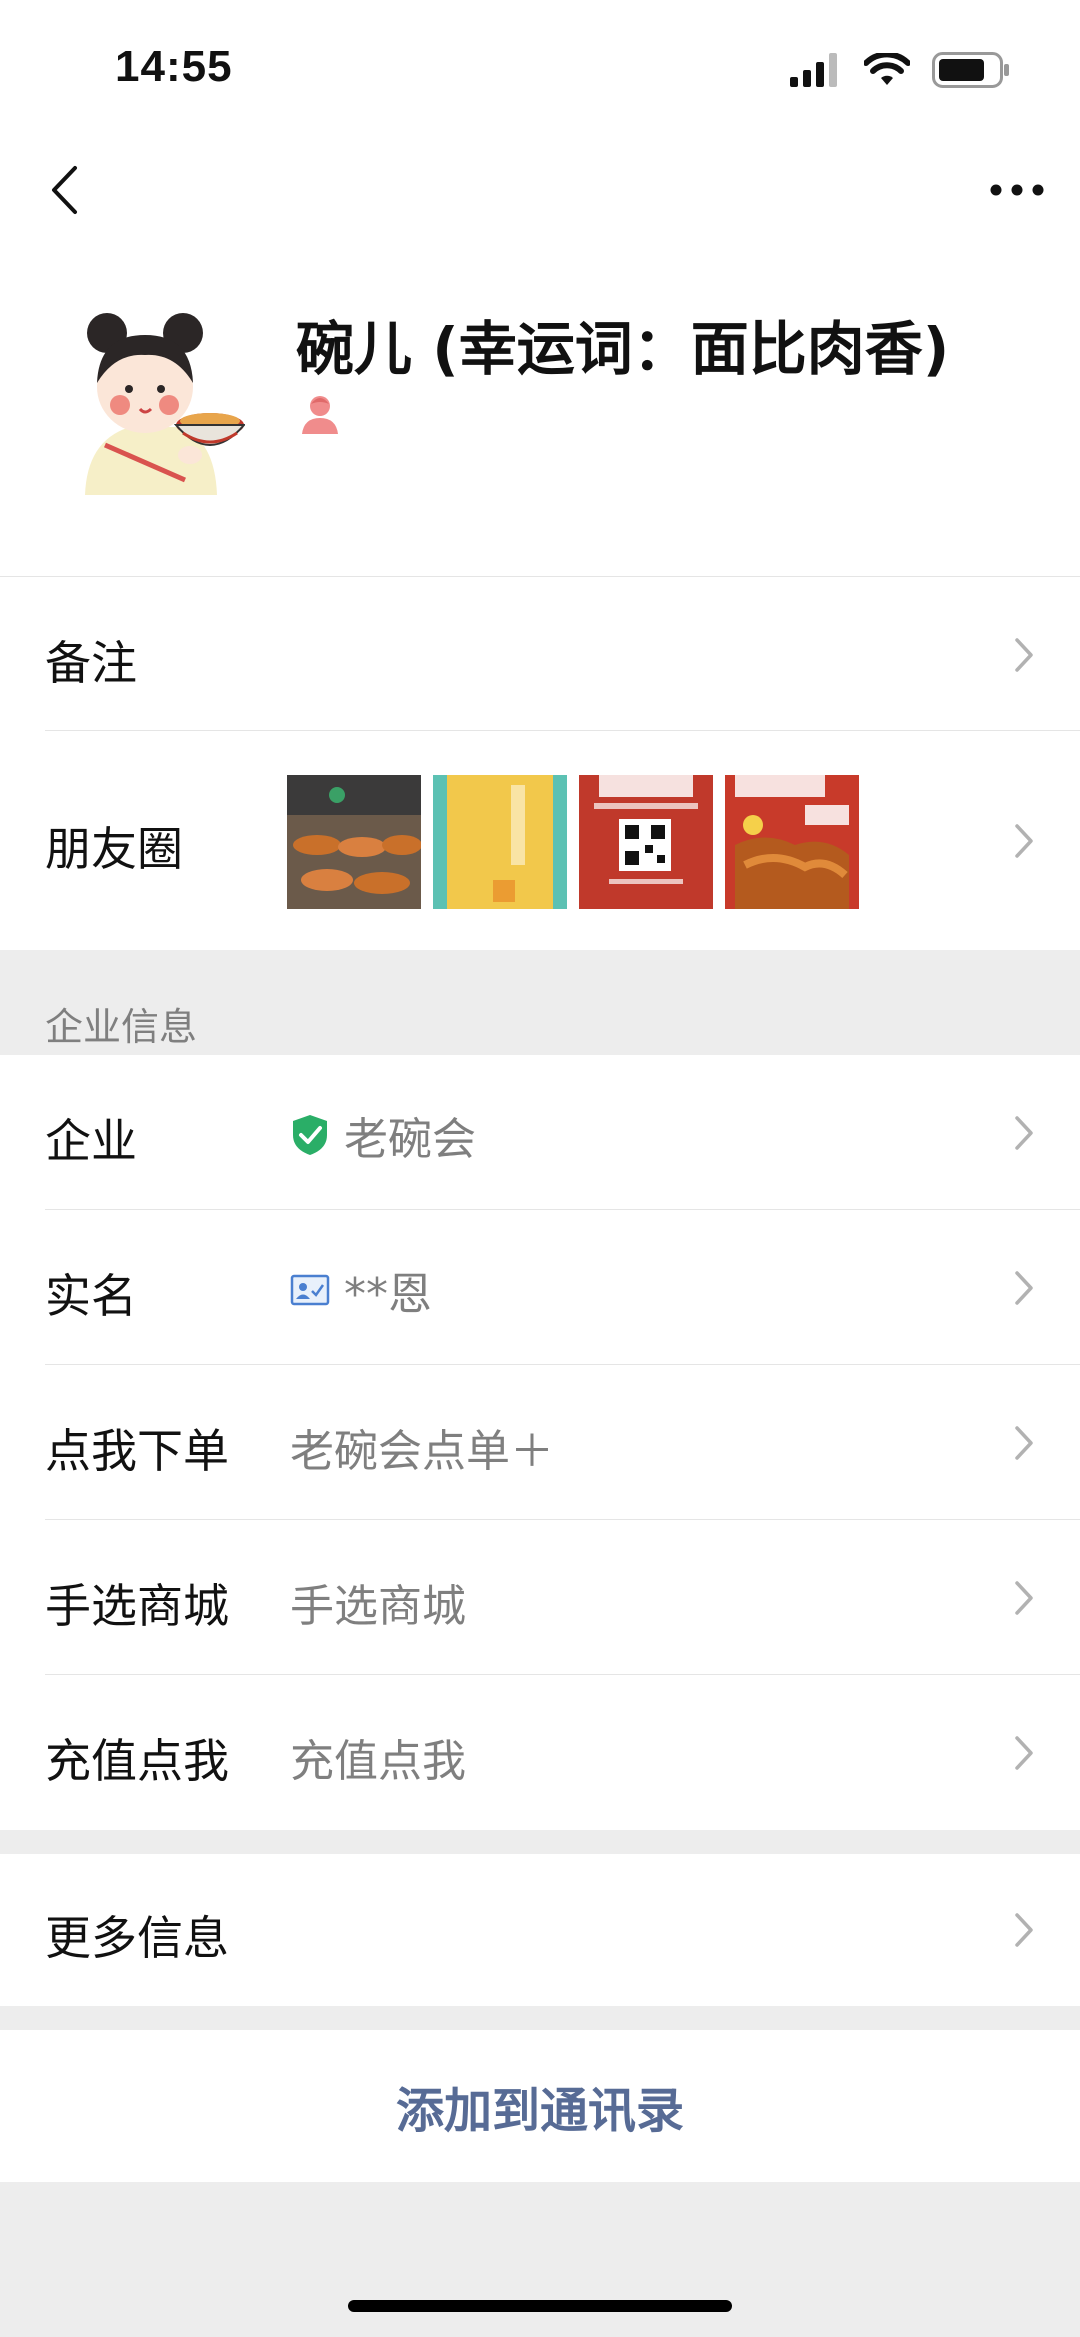 The height and width of the screenshot is (2337, 1080). I want to click on profile-header: 碗儿 (幸运词：面比肉香), so click(540, 408).